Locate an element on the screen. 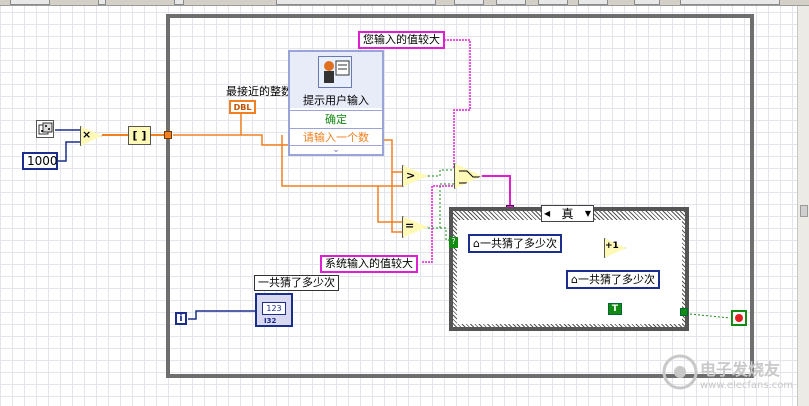 The height and width of the screenshot is (406, 809). case-selector-value: 真 is located at coordinates (567, 214).